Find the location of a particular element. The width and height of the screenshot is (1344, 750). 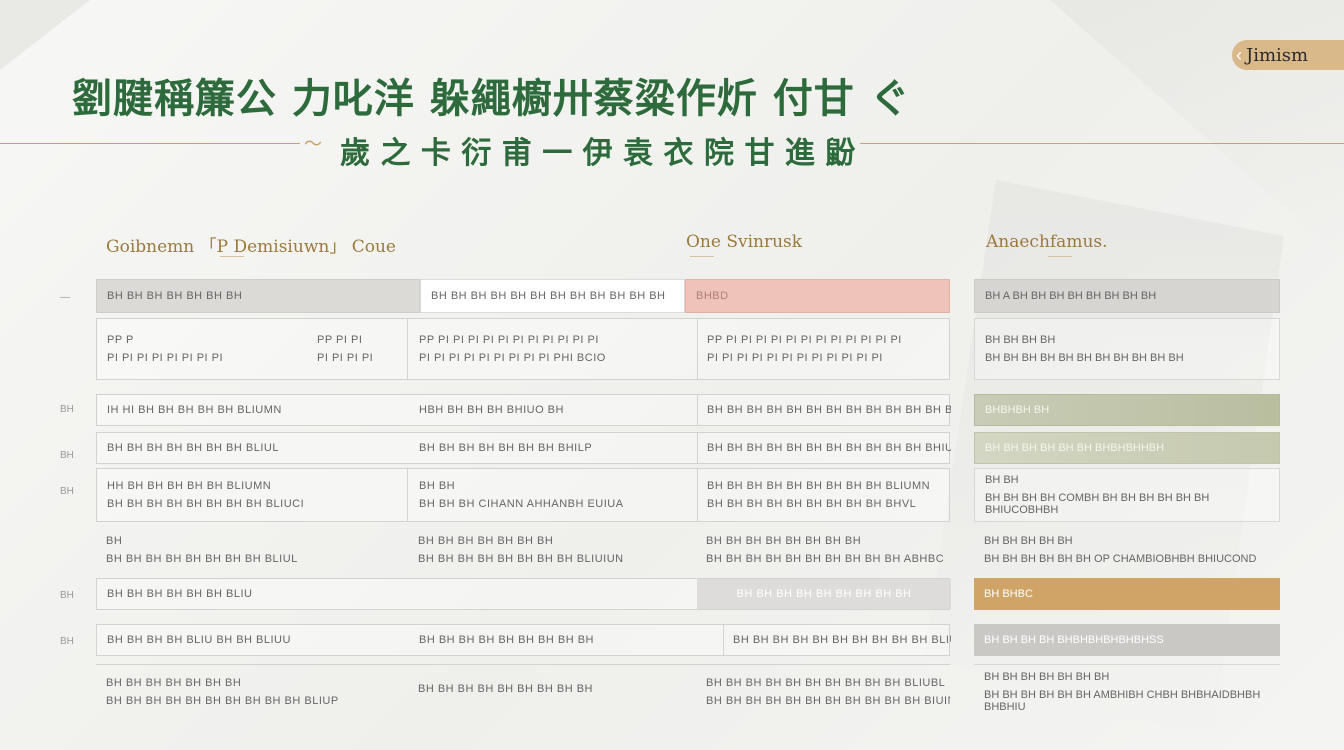

background-shape is located at coordinates (45, 35).